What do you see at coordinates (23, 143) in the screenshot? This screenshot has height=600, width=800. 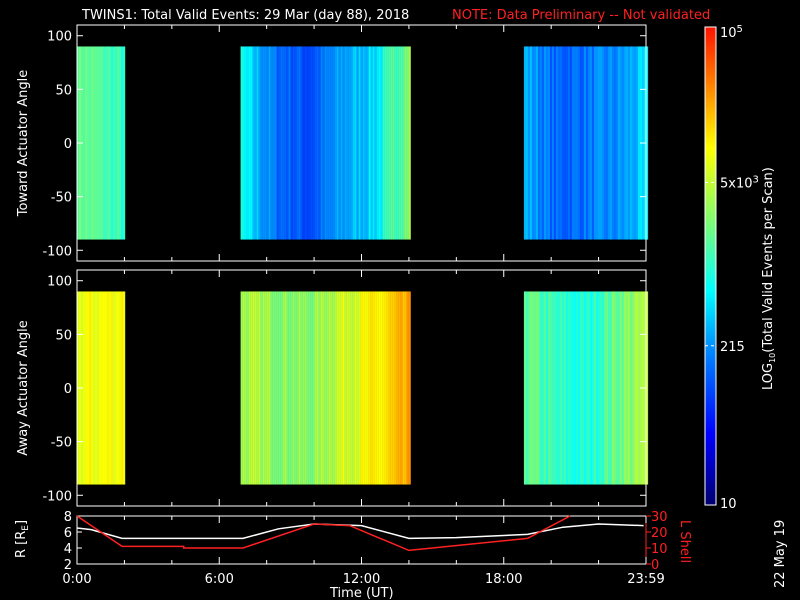 I see `y-axis-label: Toward Actuator Angle` at bounding box center [23, 143].